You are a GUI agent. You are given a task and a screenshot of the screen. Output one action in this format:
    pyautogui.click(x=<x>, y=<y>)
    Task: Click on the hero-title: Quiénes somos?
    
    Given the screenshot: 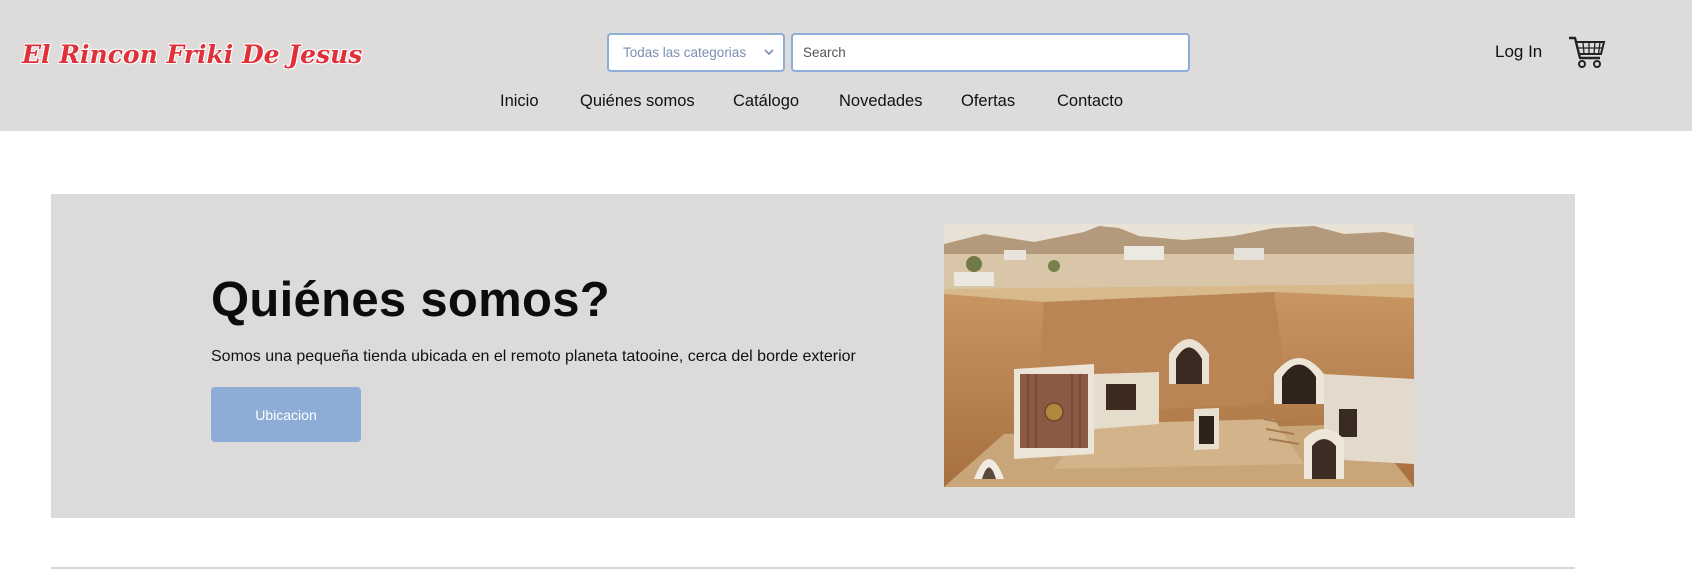 What is the action you would take?
    pyautogui.click(x=411, y=300)
    